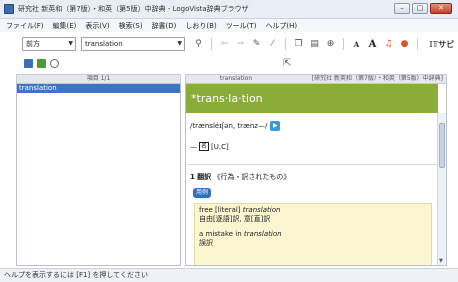  What do you see at coordinates (224, 44) in the screenshot?
I see `back-arrow-icon: ⇐` at bounding box center [224, 44].